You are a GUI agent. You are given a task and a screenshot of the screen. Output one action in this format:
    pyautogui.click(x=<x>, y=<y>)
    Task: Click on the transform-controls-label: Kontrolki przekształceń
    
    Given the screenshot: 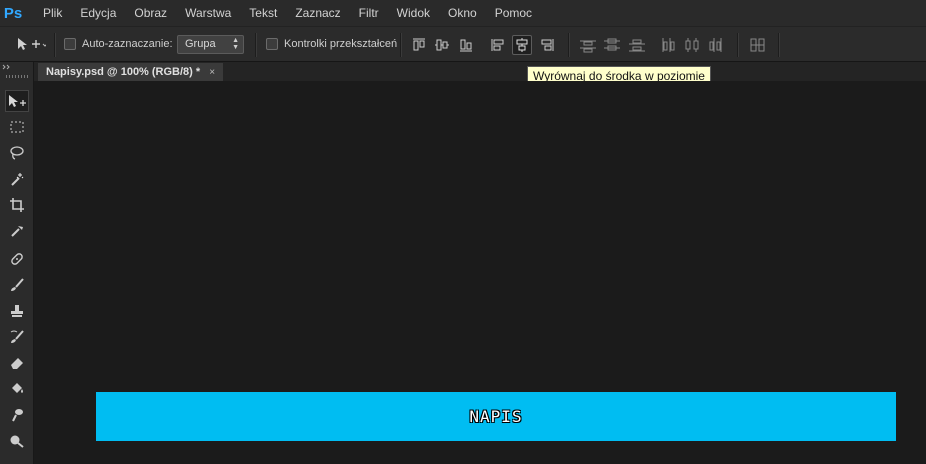 What is the action you would take?
    pyautogui.click(x=341, y=44)
    